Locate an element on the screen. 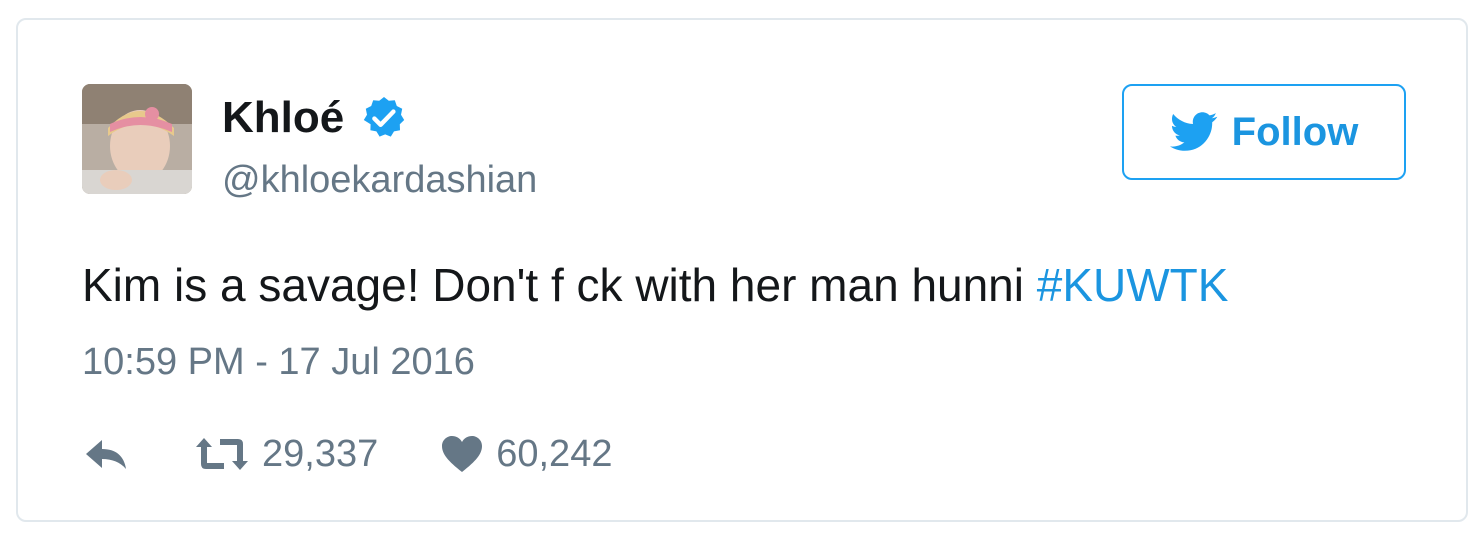  author-handle: @khloekardashian is located at coordinates (379, 180).